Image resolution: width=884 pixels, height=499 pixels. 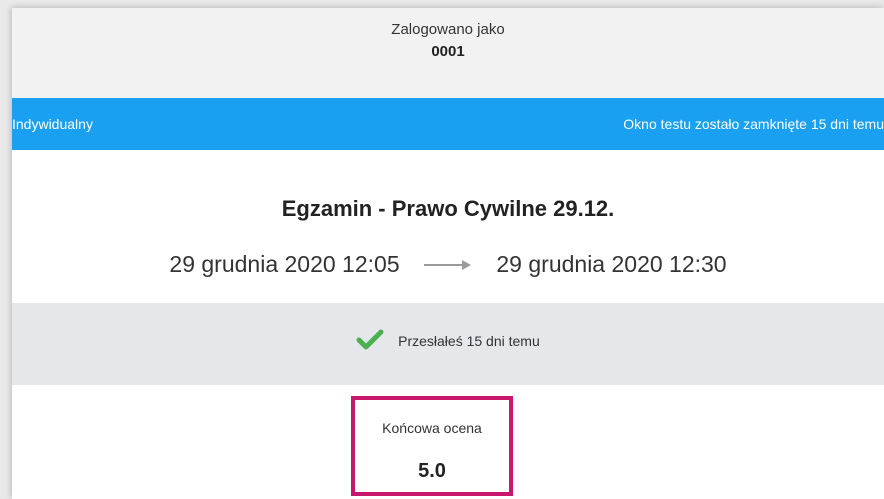 I want to click on mode-label: Indywidualny, so click(x=52, y=124).